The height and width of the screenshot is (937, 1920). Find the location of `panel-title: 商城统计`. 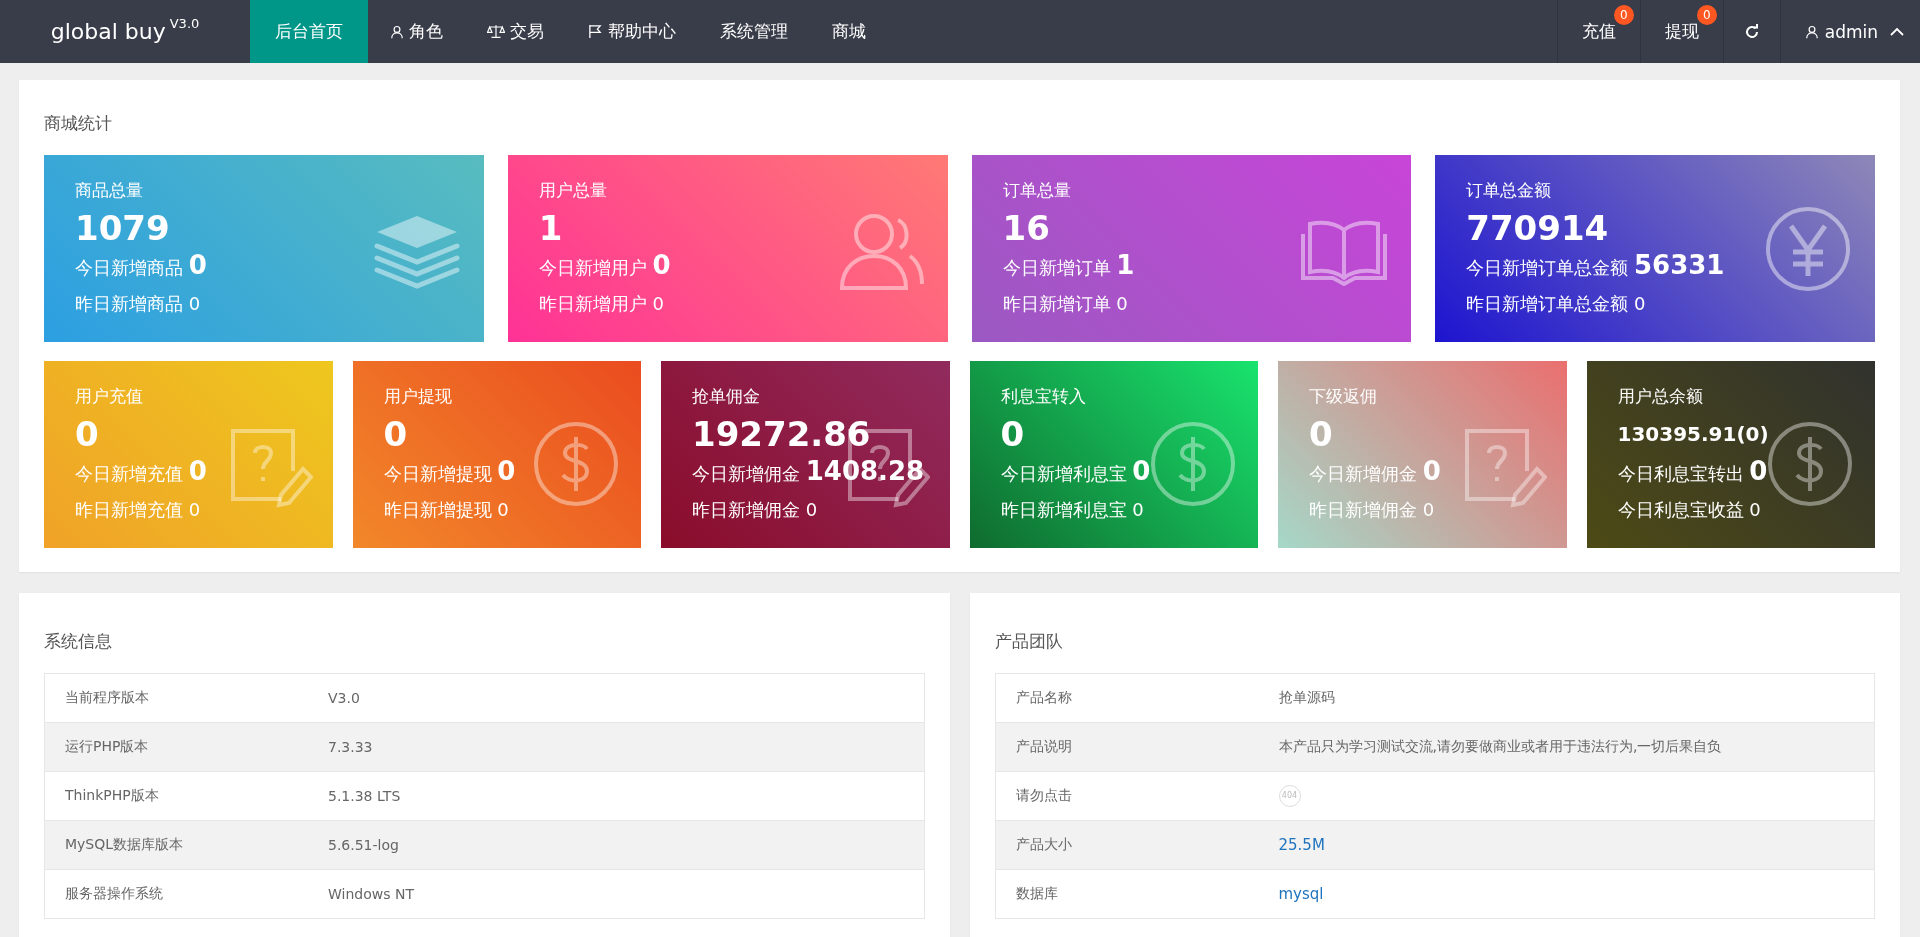

panel-title: 商城统计 is located at coordinates (78, 123).